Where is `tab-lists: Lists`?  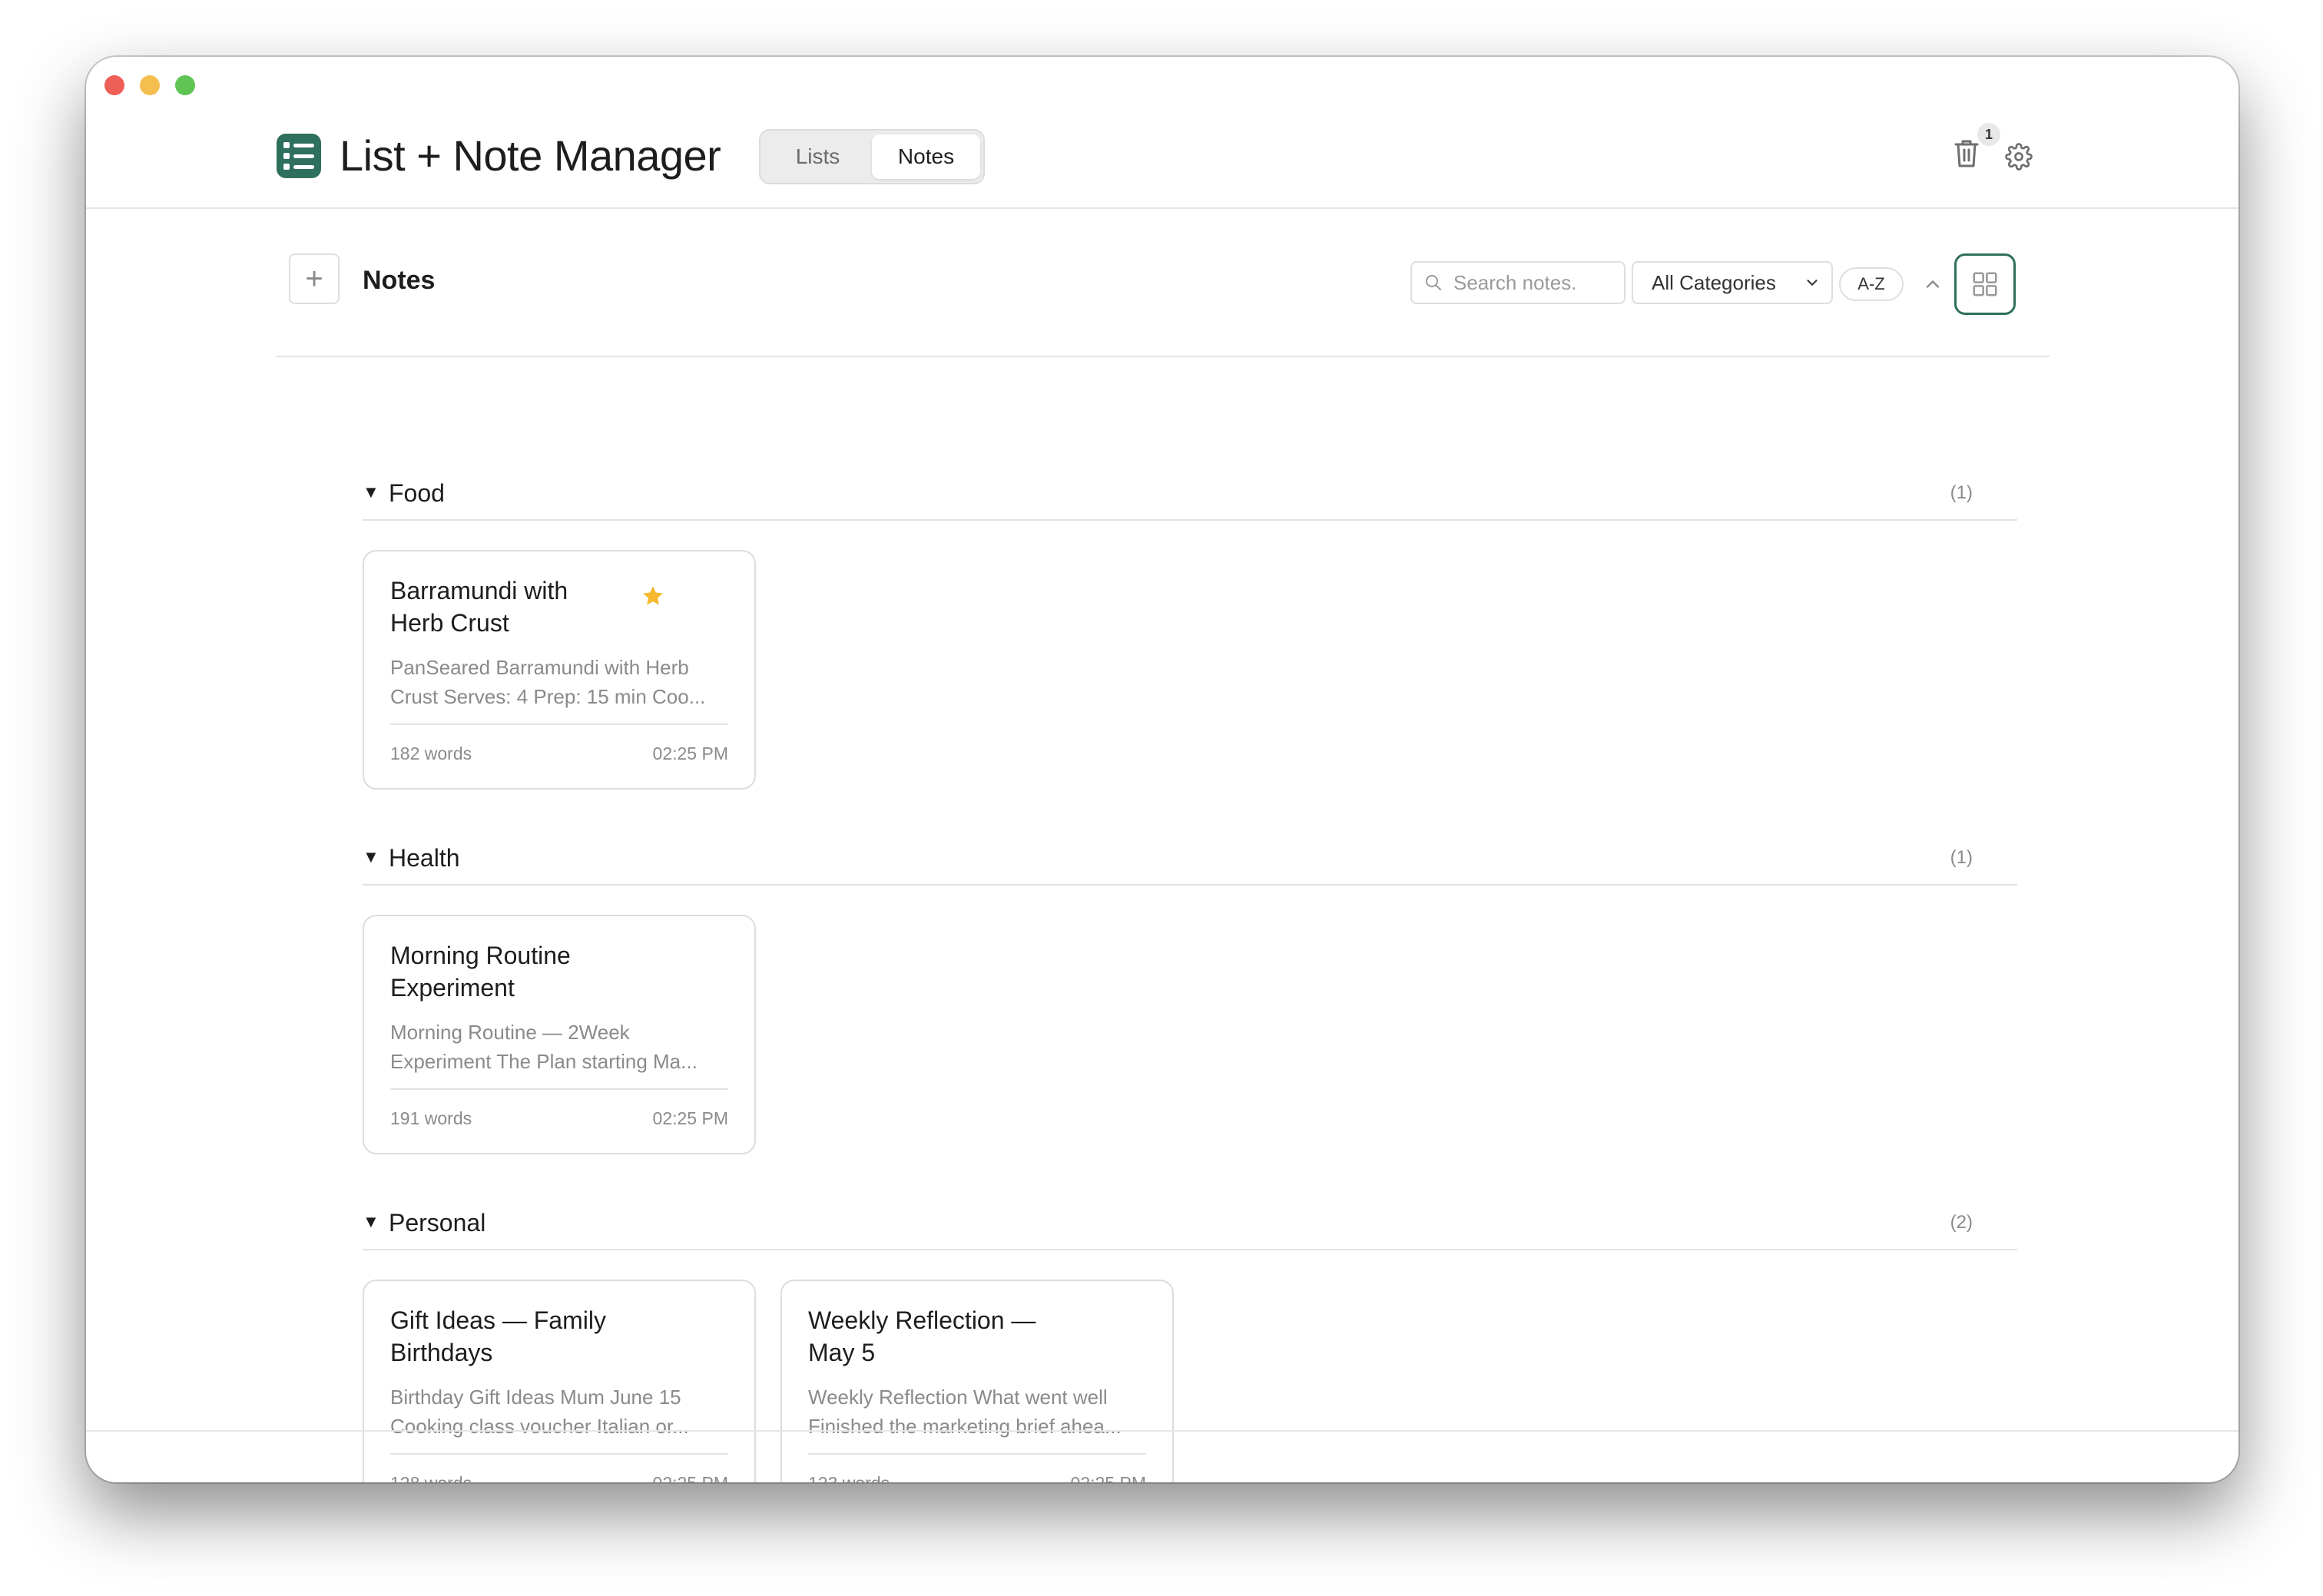 tab-lists: Lists is located at coordinates (818, 156).